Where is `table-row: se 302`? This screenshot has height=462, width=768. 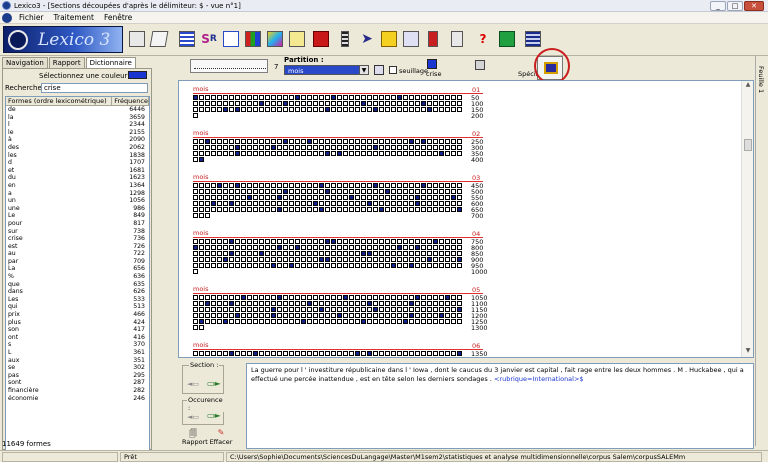
table-row: se 302 is located at coordinates (77, 368).